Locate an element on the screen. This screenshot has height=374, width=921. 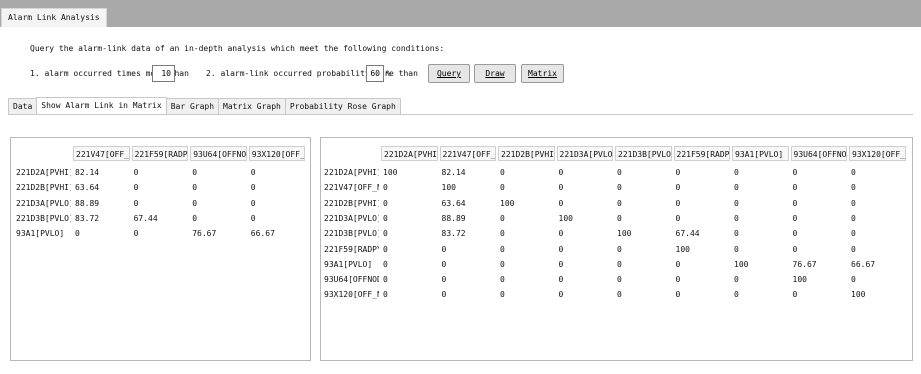
column-header: 221D2A[PVHI] is located at coordinates (409, 153).